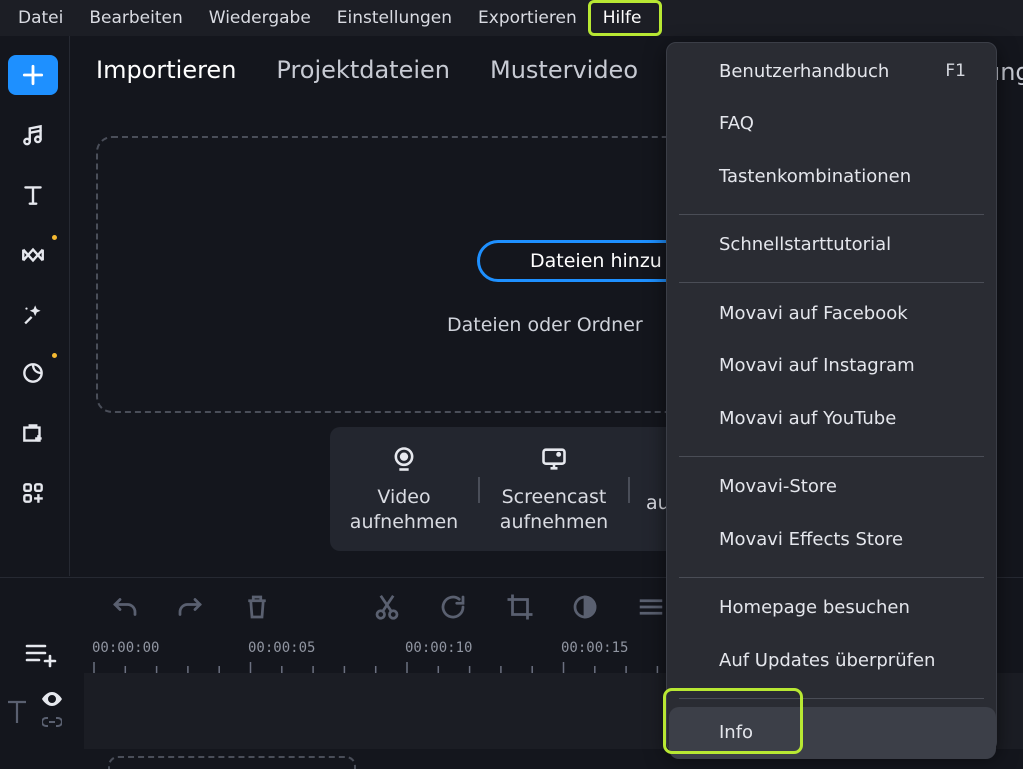 The image size is (1023, 769). I want to click on menu-item-schnellstarttutorial: Schnellstarttutorial, so click(831, 245).